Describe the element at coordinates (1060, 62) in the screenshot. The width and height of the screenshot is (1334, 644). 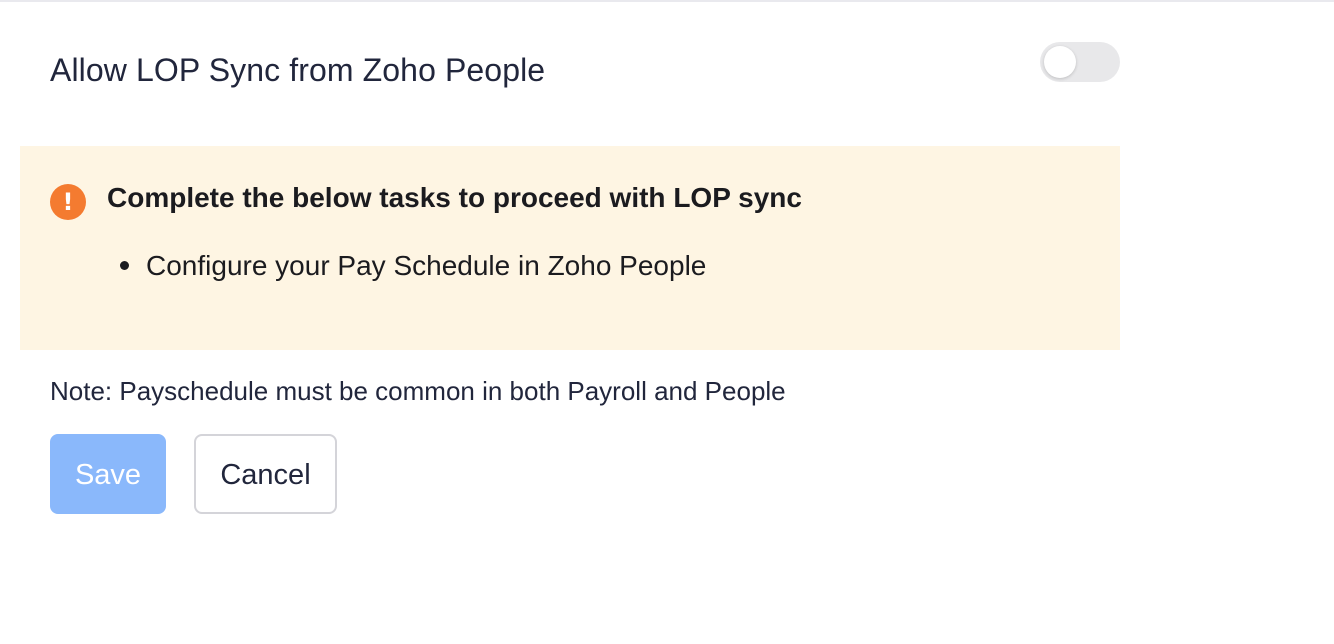
I see `toggle-knob` at that location.